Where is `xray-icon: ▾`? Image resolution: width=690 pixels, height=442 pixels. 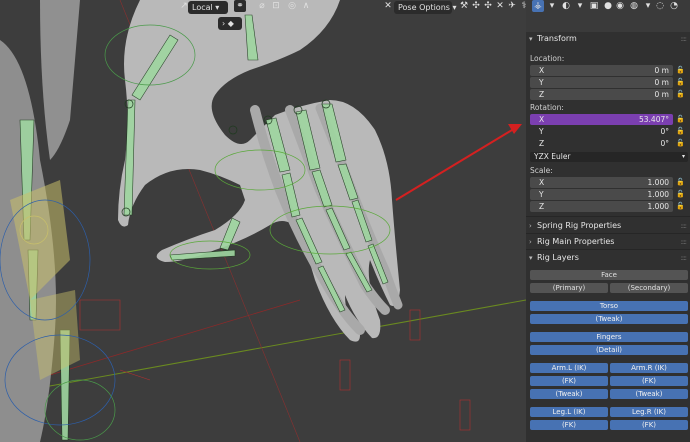
xray-icon: ▾ is located at coordinates (580, 6).